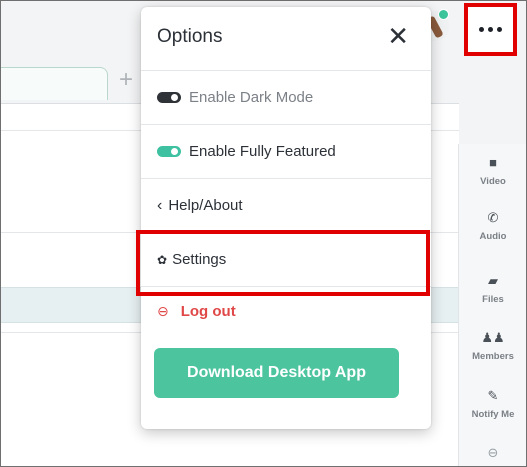 This screenshot has width=527, height=467. I want to click on online-status-dot, so click(443, 14).